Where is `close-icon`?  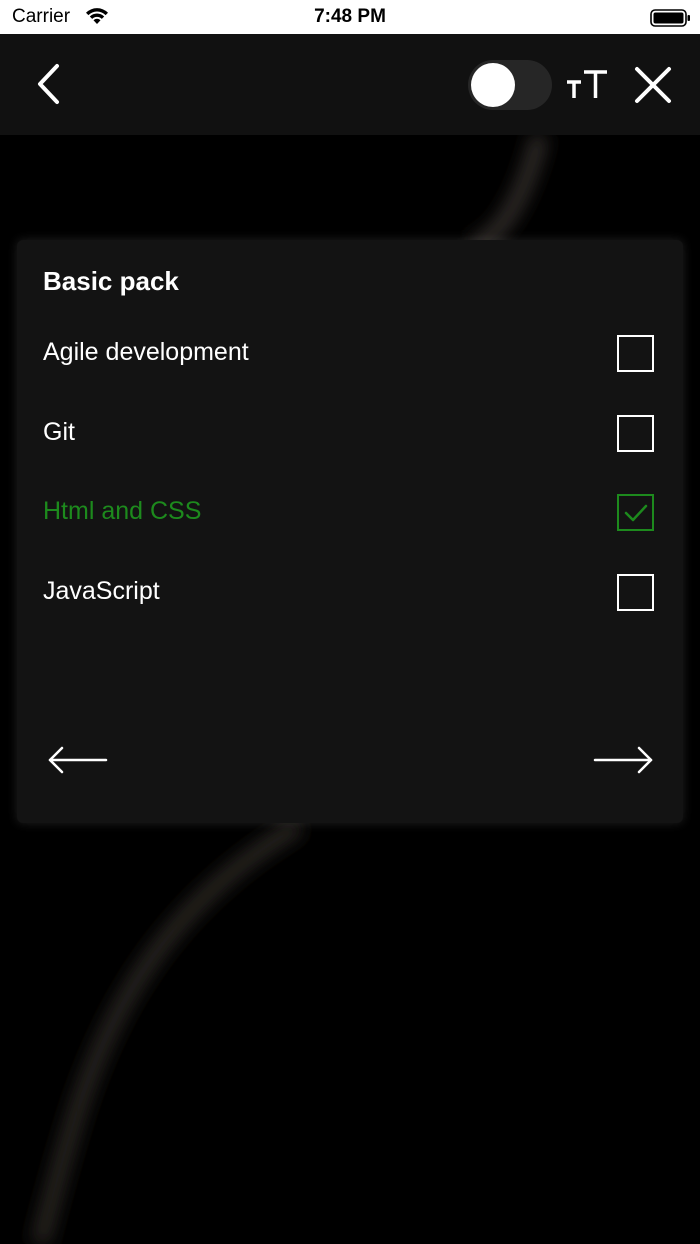
close-icon is located at coordinates (653, 85).